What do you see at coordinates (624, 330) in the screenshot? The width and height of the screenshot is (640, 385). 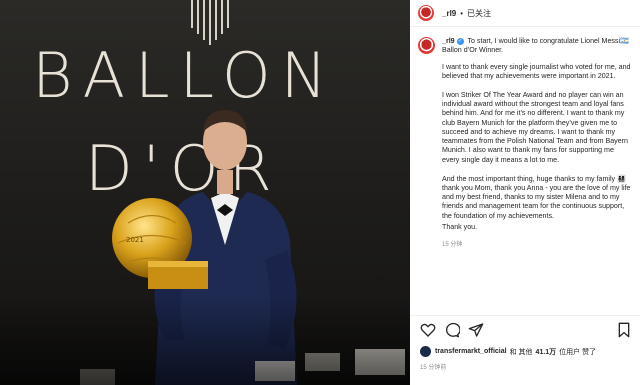 I see `bookmark-icon` at bounding box center [624, 330].